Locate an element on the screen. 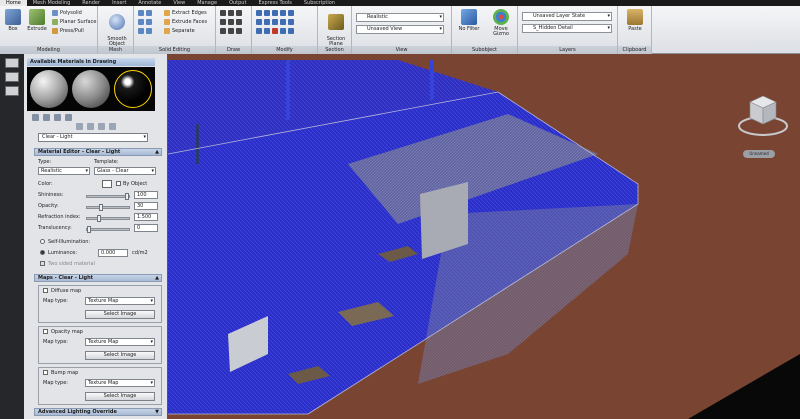 Image resolution: width=800 pixels, height=419 pixels. point-icon is located at coordinates (239, 31).